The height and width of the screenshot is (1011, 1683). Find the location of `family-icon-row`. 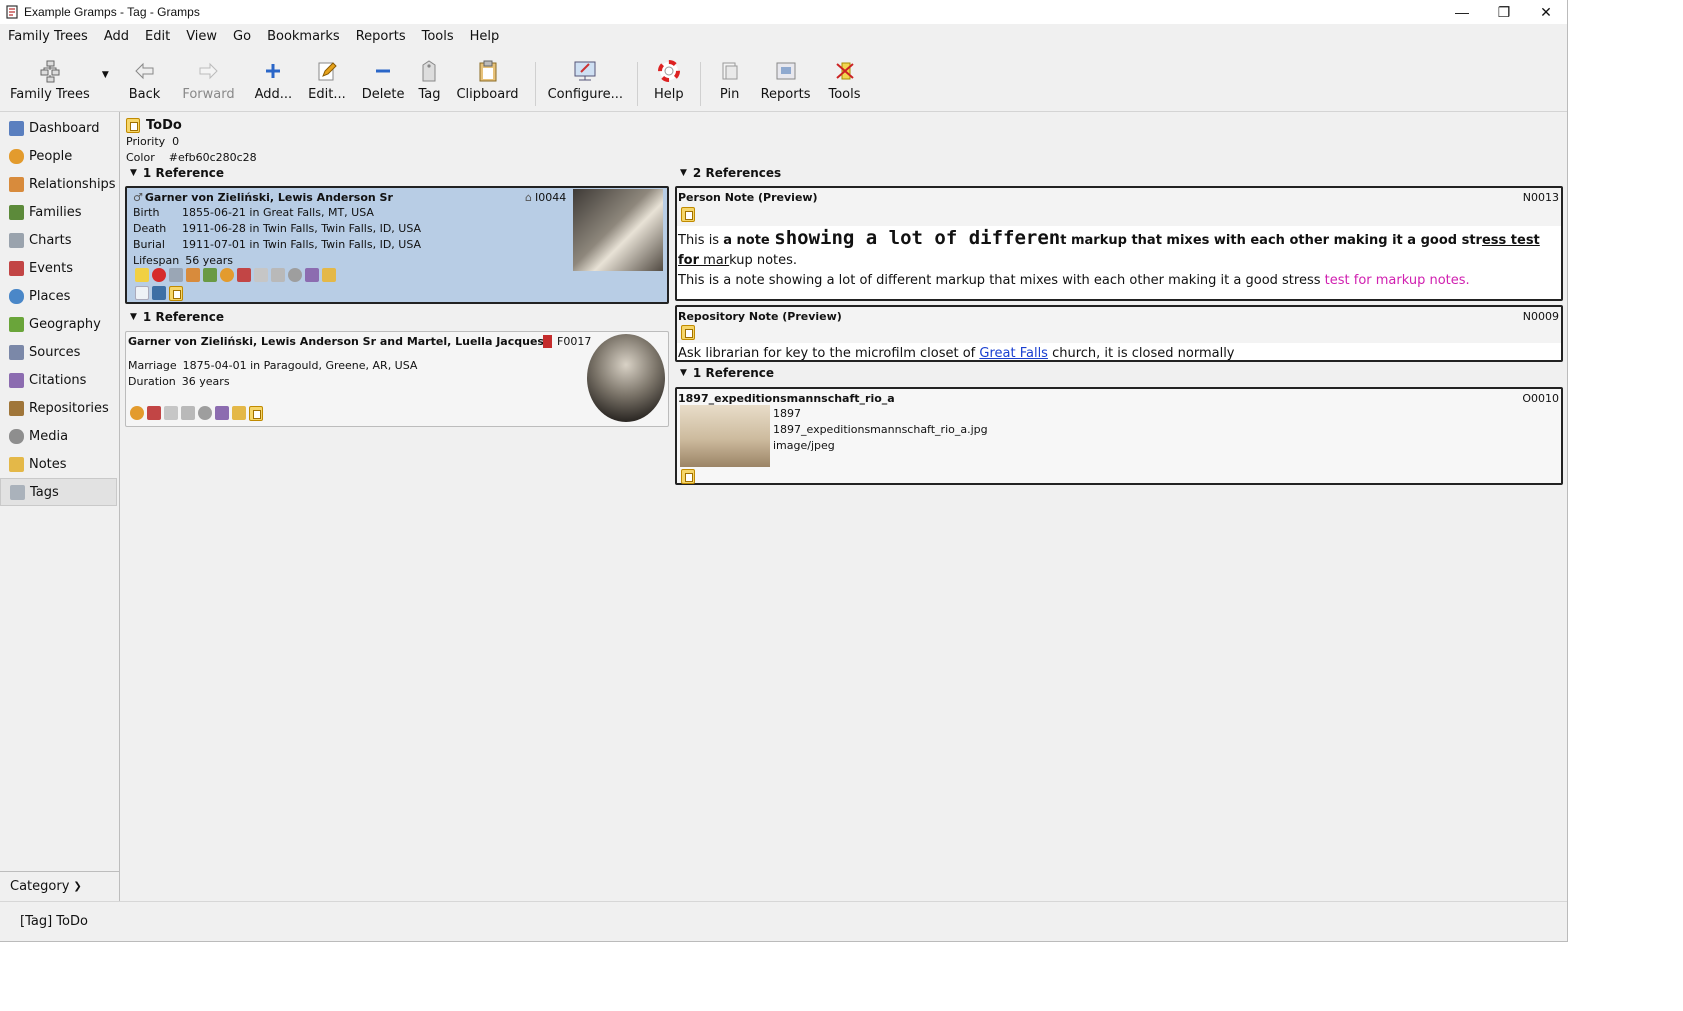

family-icon-row is located at coordinates (196, 413).